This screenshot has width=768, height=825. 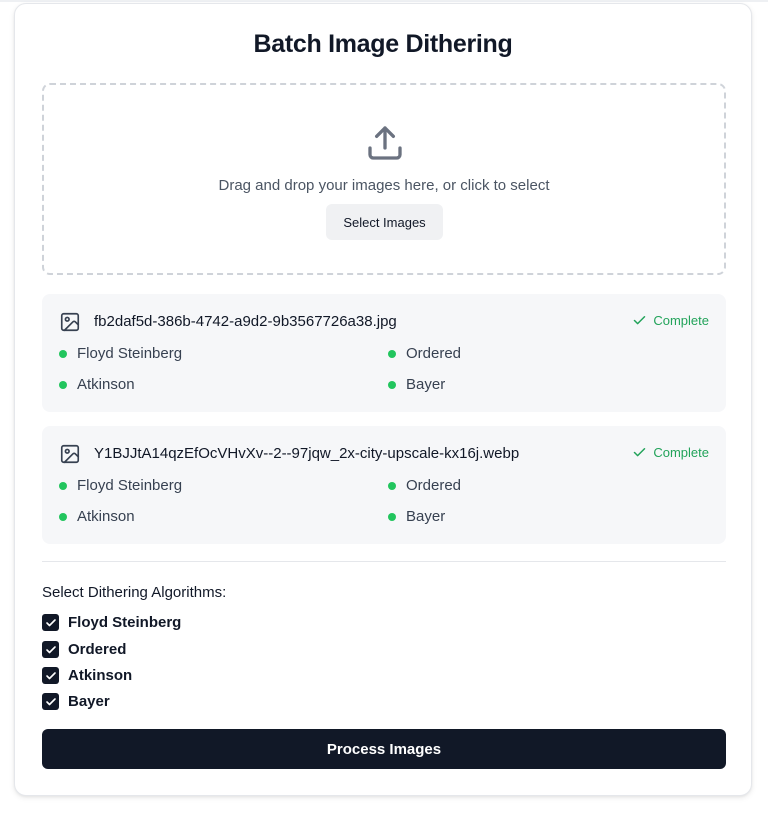 I want to click on algorithm-option-ordered: Ordered, so click(x=84, y=649).